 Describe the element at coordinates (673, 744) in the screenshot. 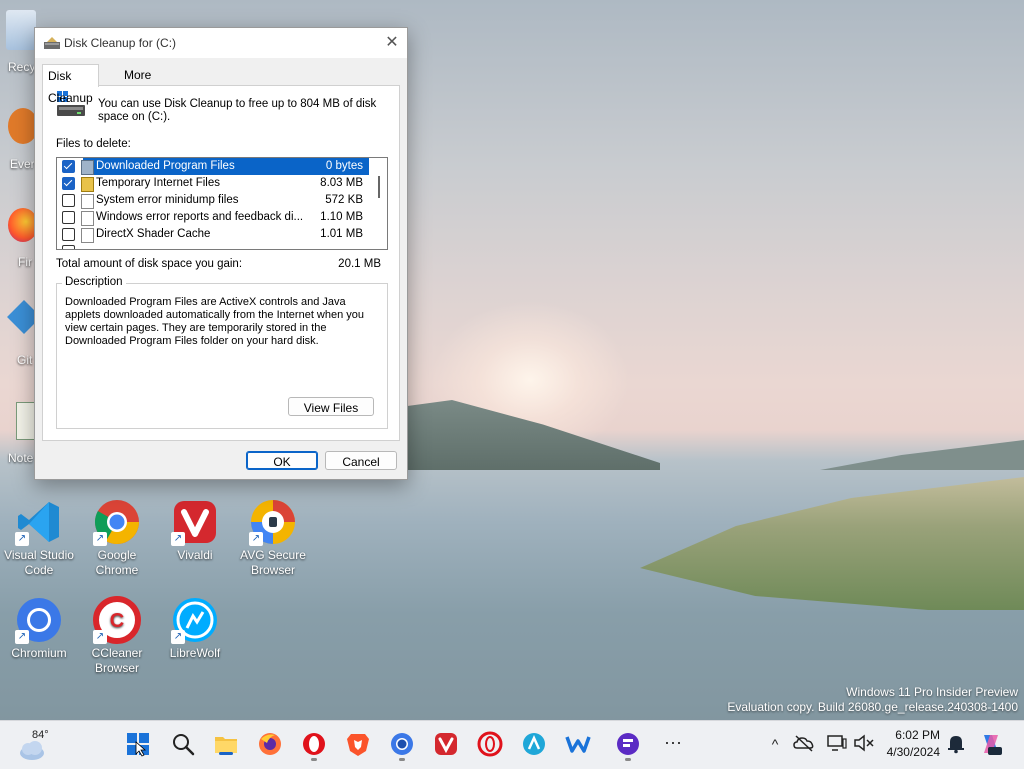

I see `more-apps-button: ···` at that location.